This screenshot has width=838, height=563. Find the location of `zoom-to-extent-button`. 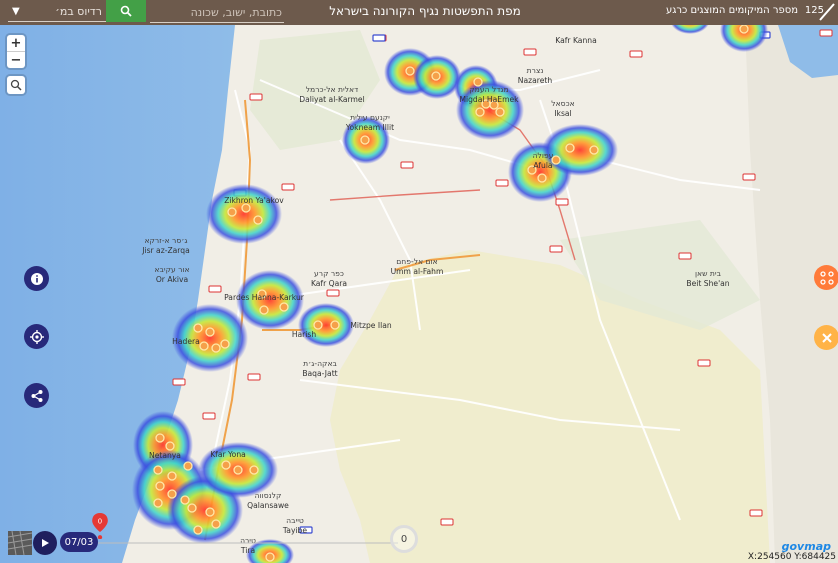

zoom-to-extent-button is located at coordinates (16, 85).